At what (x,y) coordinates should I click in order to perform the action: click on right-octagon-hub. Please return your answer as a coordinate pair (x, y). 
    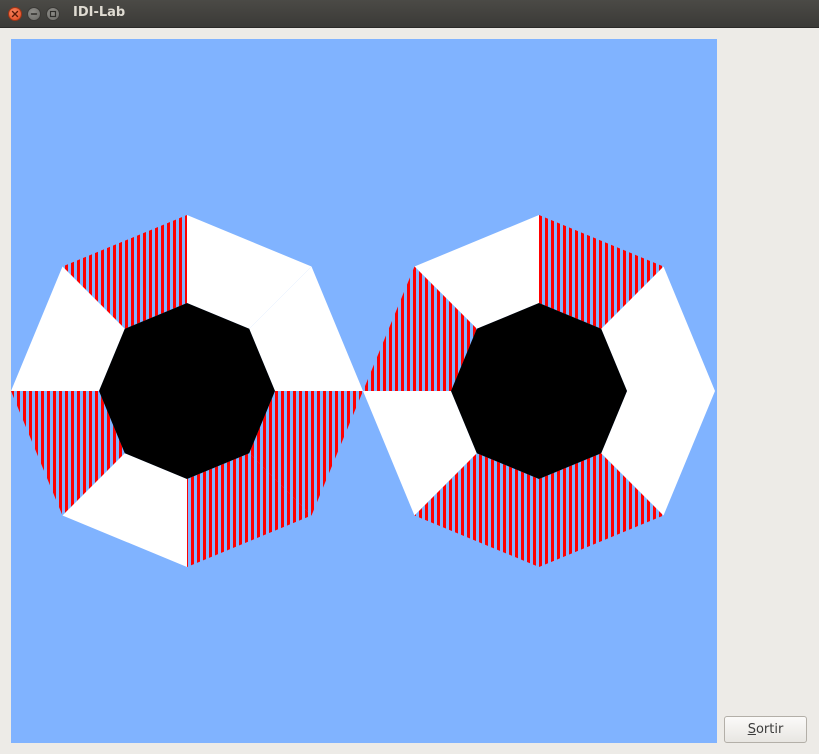
    Looking at the image, I should click on (539, 391).